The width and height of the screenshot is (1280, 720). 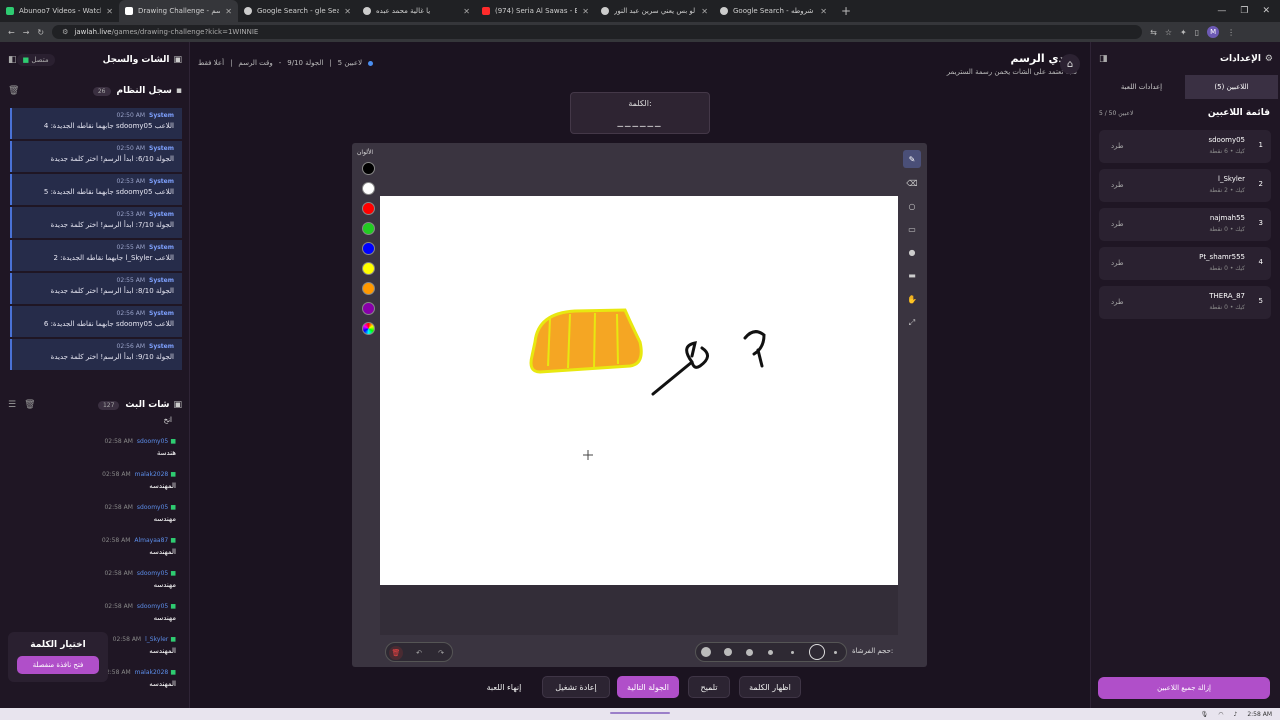 I want to click on brush-size-md, so click(x=749, y=652).